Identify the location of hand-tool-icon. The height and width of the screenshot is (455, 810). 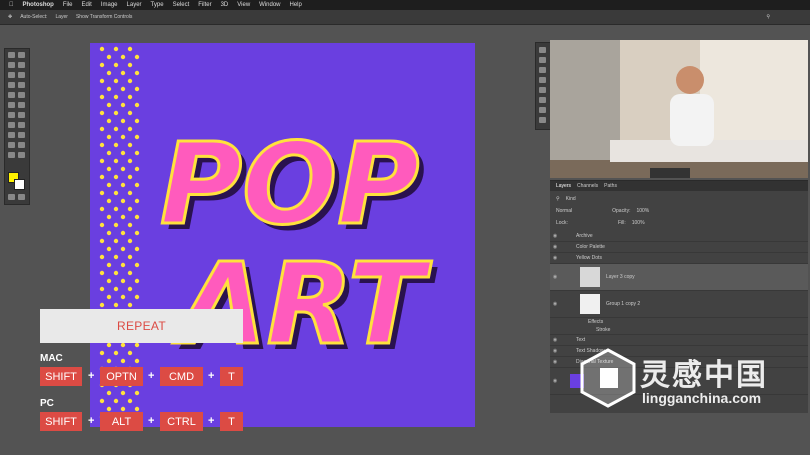
(21, 145).